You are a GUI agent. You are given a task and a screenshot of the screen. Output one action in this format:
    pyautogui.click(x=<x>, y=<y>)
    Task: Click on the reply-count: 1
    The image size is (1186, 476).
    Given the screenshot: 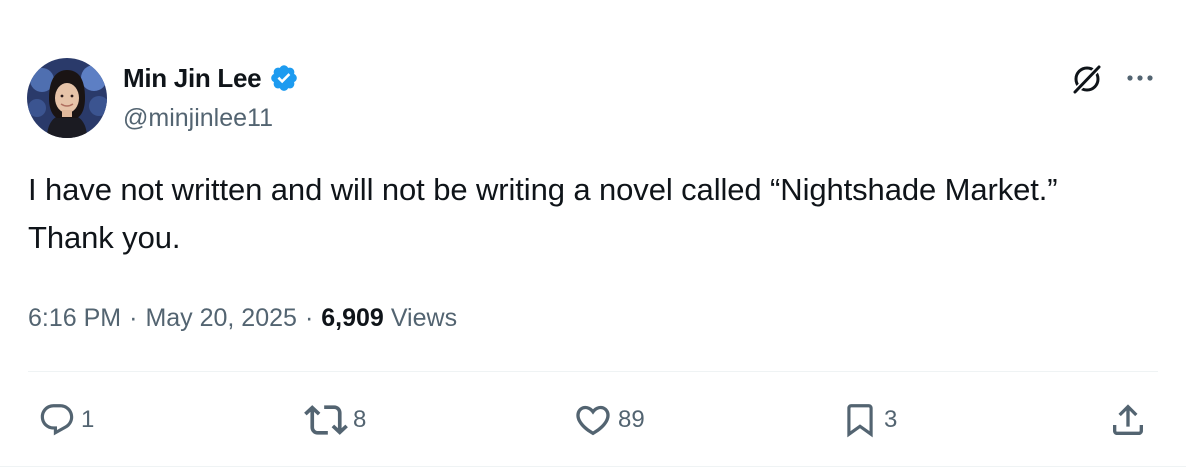 What is the action you would take?
    pyautogui.click(x=88, y=419)
    